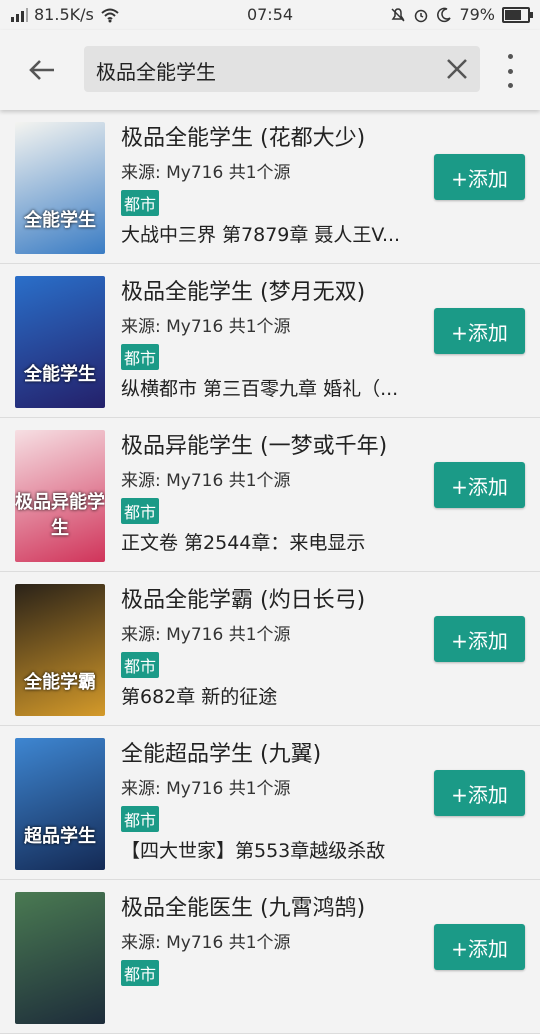 This screenshot has height=1034, width=540. I want to click on clear-icon, so click(457, 69).